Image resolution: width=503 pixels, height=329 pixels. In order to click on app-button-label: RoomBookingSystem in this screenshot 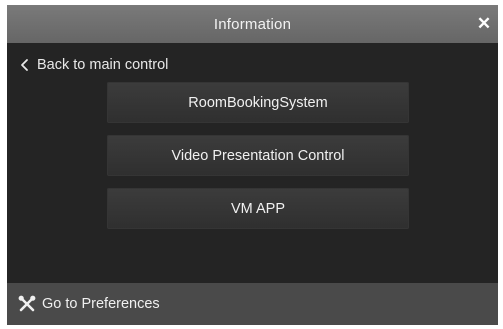, I will do `click(258, 102)`.